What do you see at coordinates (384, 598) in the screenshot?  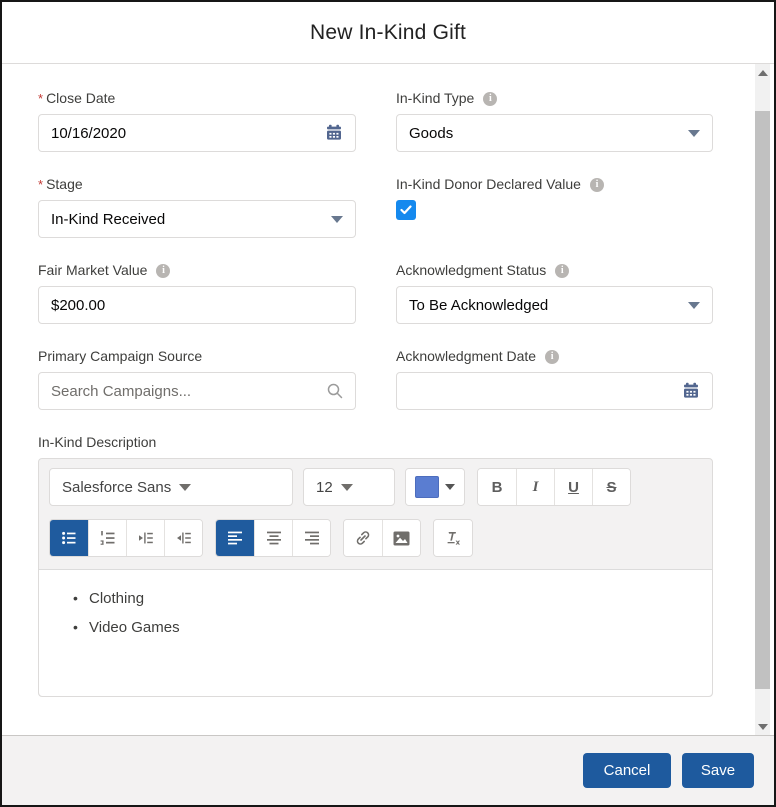 I see `list-item: Clothing` at bounding box center [384, 598].